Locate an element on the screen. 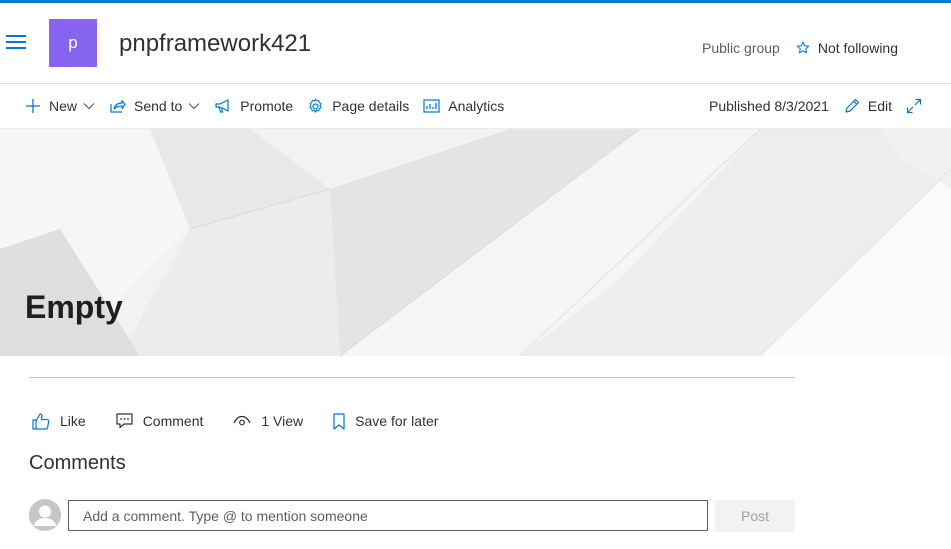 The height and width of the screenshot is (549, 951). social-bar: Like Comment 1 View Save for later is located at coordinates (242, 421).